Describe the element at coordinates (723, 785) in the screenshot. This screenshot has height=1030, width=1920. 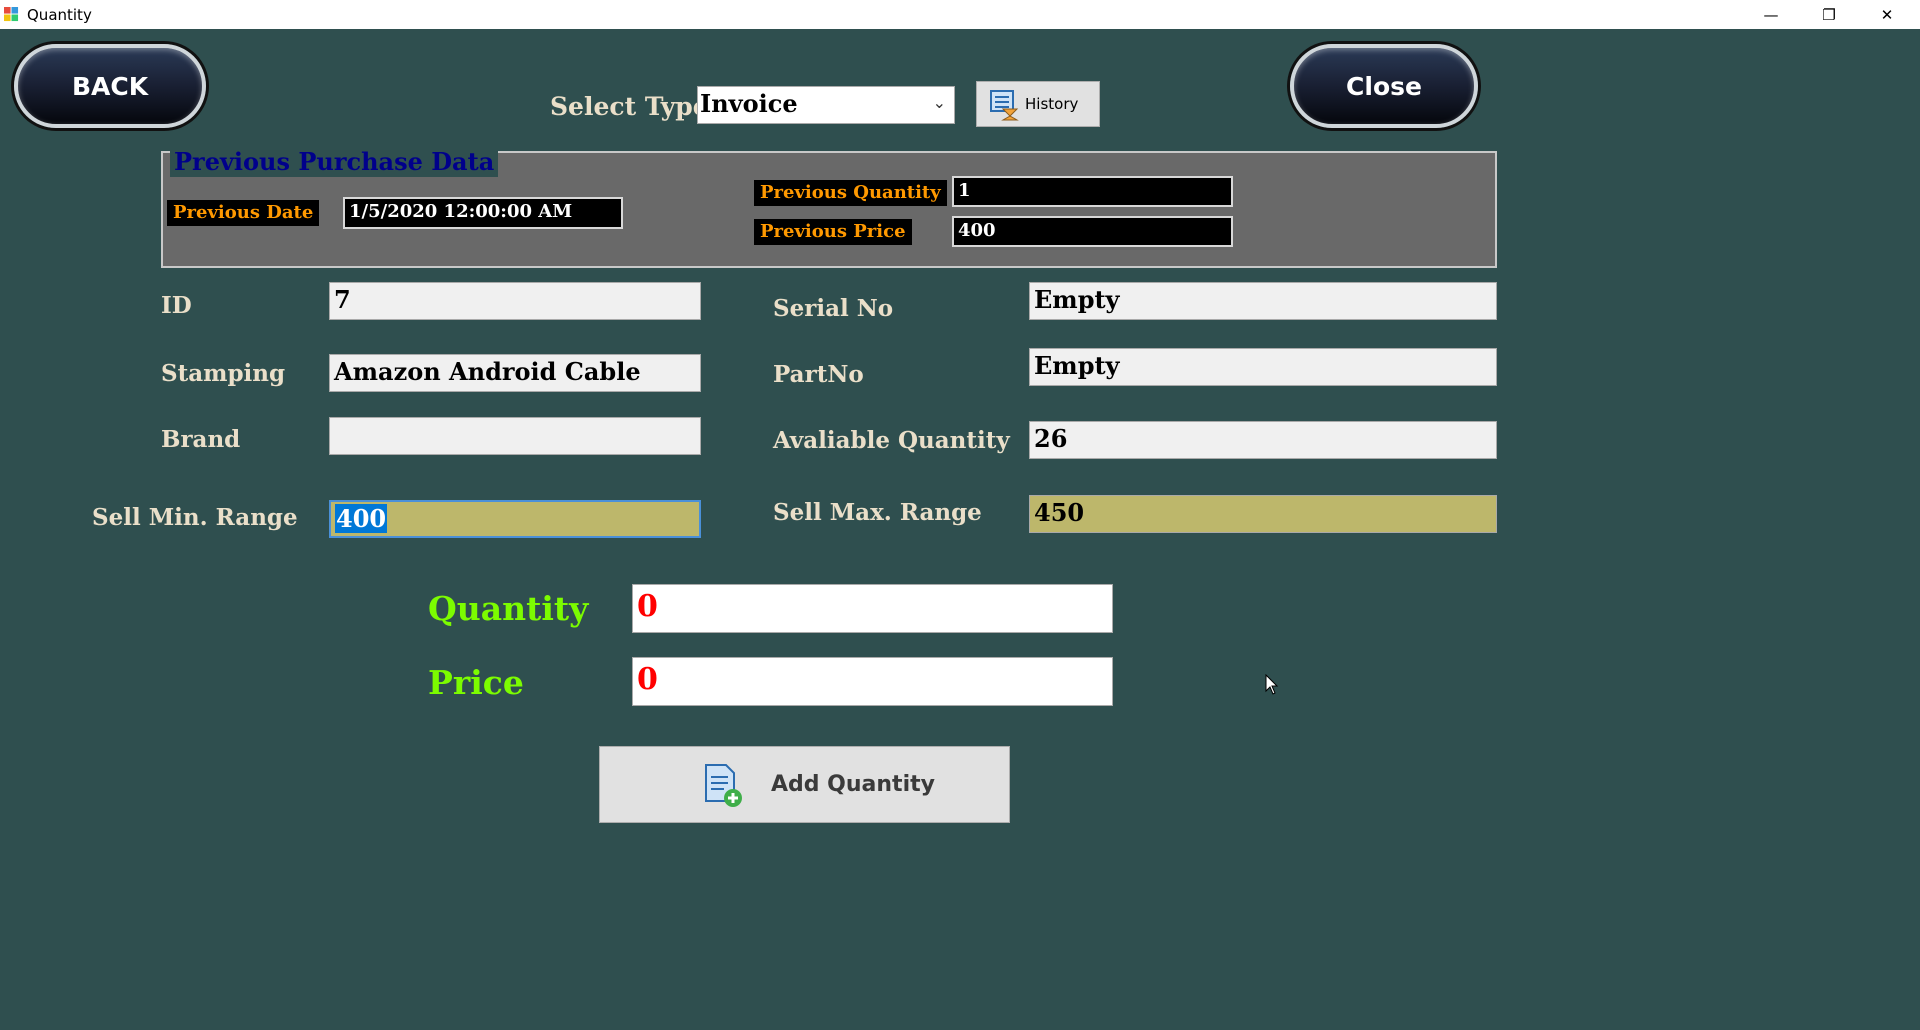
I see `add-document-icon` at that location.